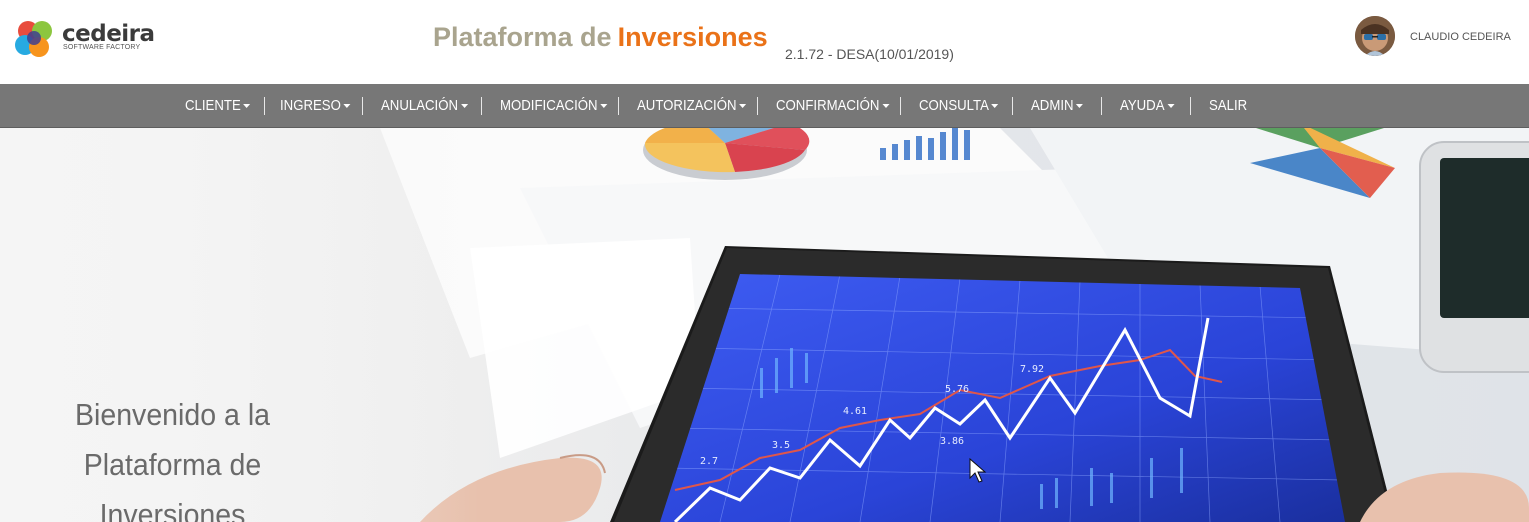  What do you see at coordinates (954, 105) in the screenshot?
I see `nav-label: CONSULTA` at bounding box center [954, 105].